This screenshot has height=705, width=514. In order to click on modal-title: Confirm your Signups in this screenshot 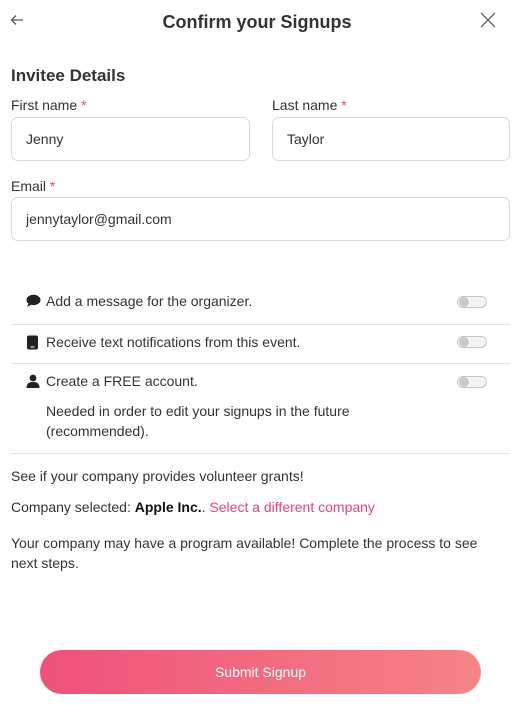, I will do `click(257, 22)`.